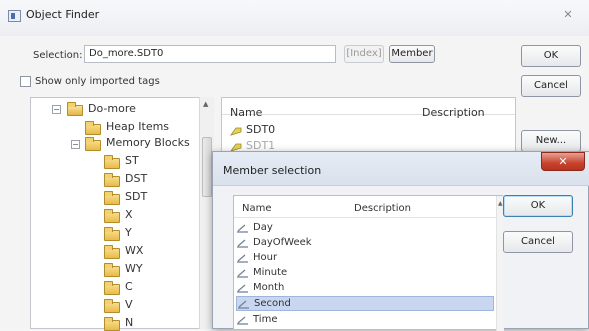 The width and height of the screenshot is (589, 331). I want to click on tree-item-sdt: SDT, so click(136, 196).